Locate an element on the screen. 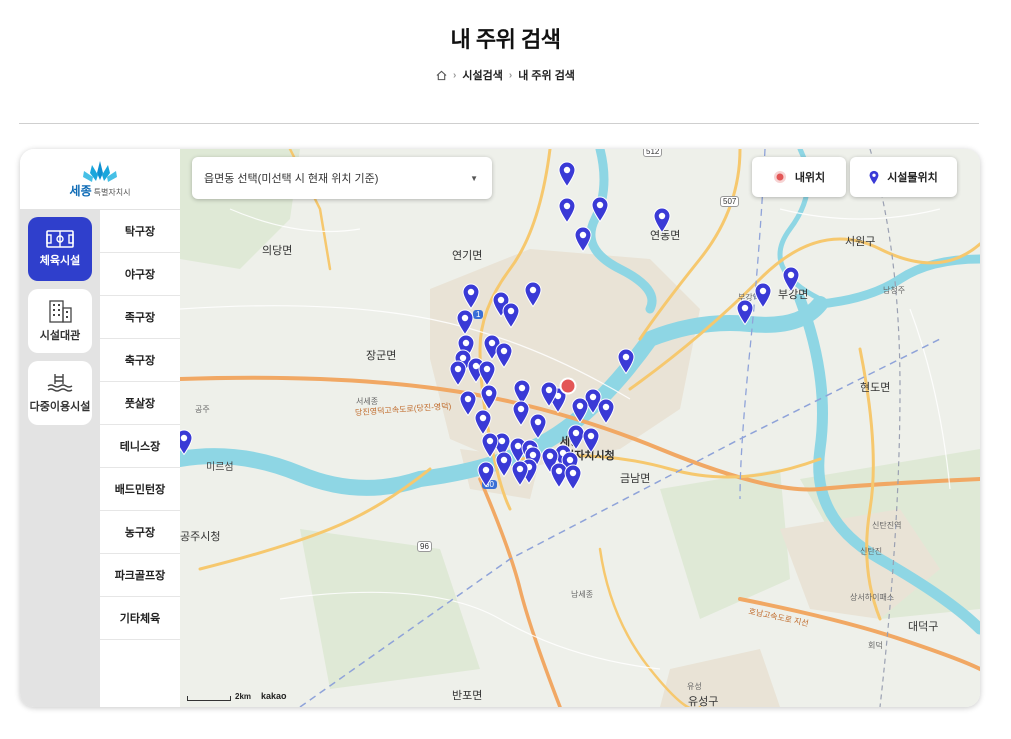  my-location-icon is located at coordinates (779, 177).